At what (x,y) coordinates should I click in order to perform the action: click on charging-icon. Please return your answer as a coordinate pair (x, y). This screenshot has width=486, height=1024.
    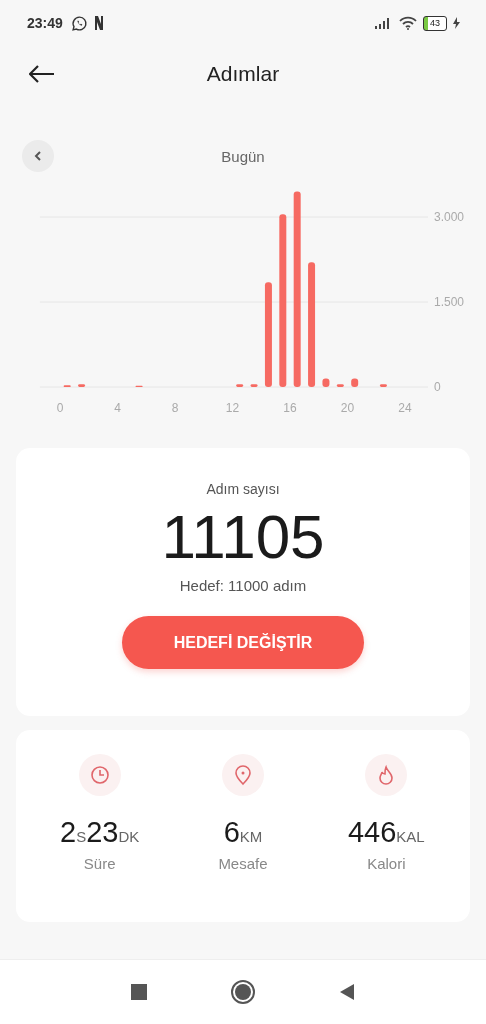
    Looking at the image, I should click on (456, 23).